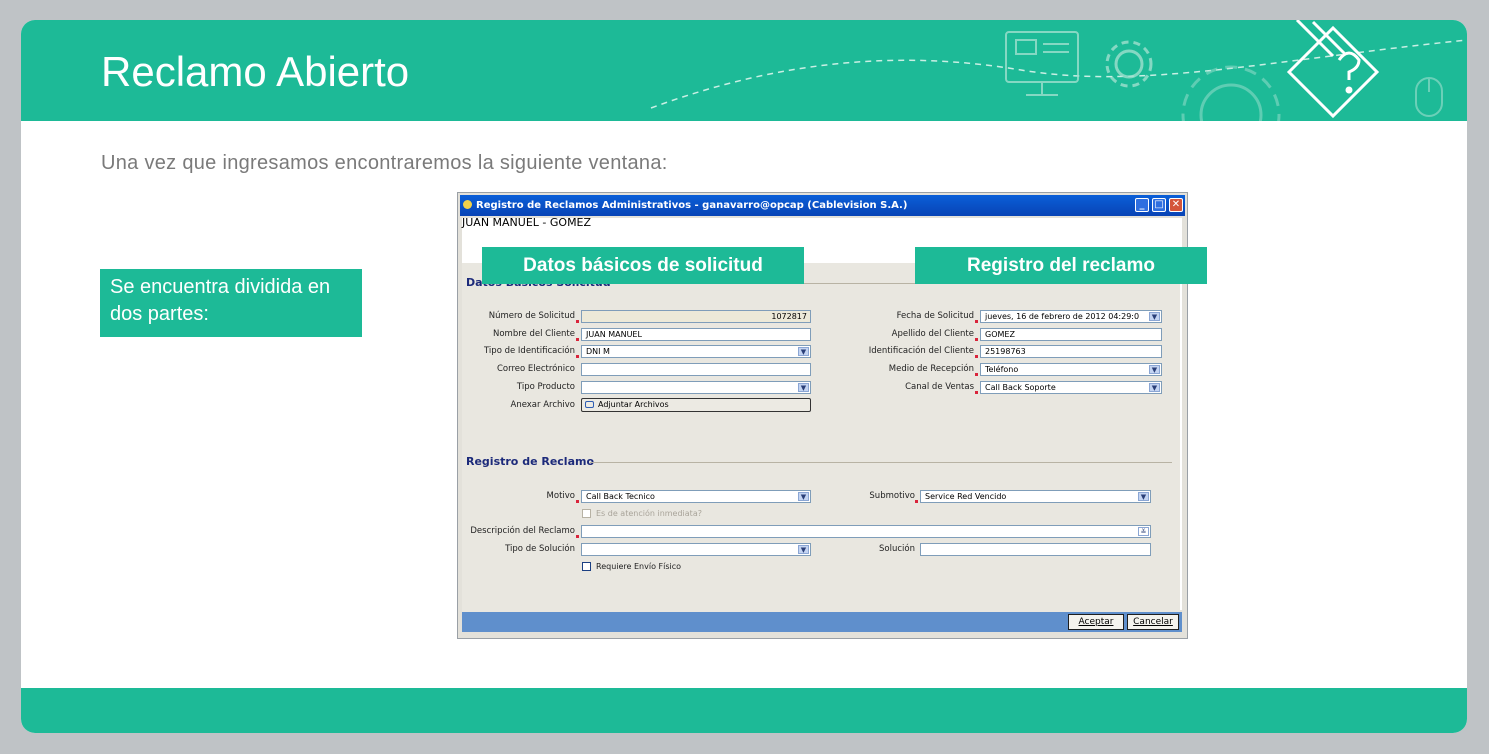 The width and height of the screenshot is (1489, 754). I want to click on label-motivo: Motivo, so click(560, 496).